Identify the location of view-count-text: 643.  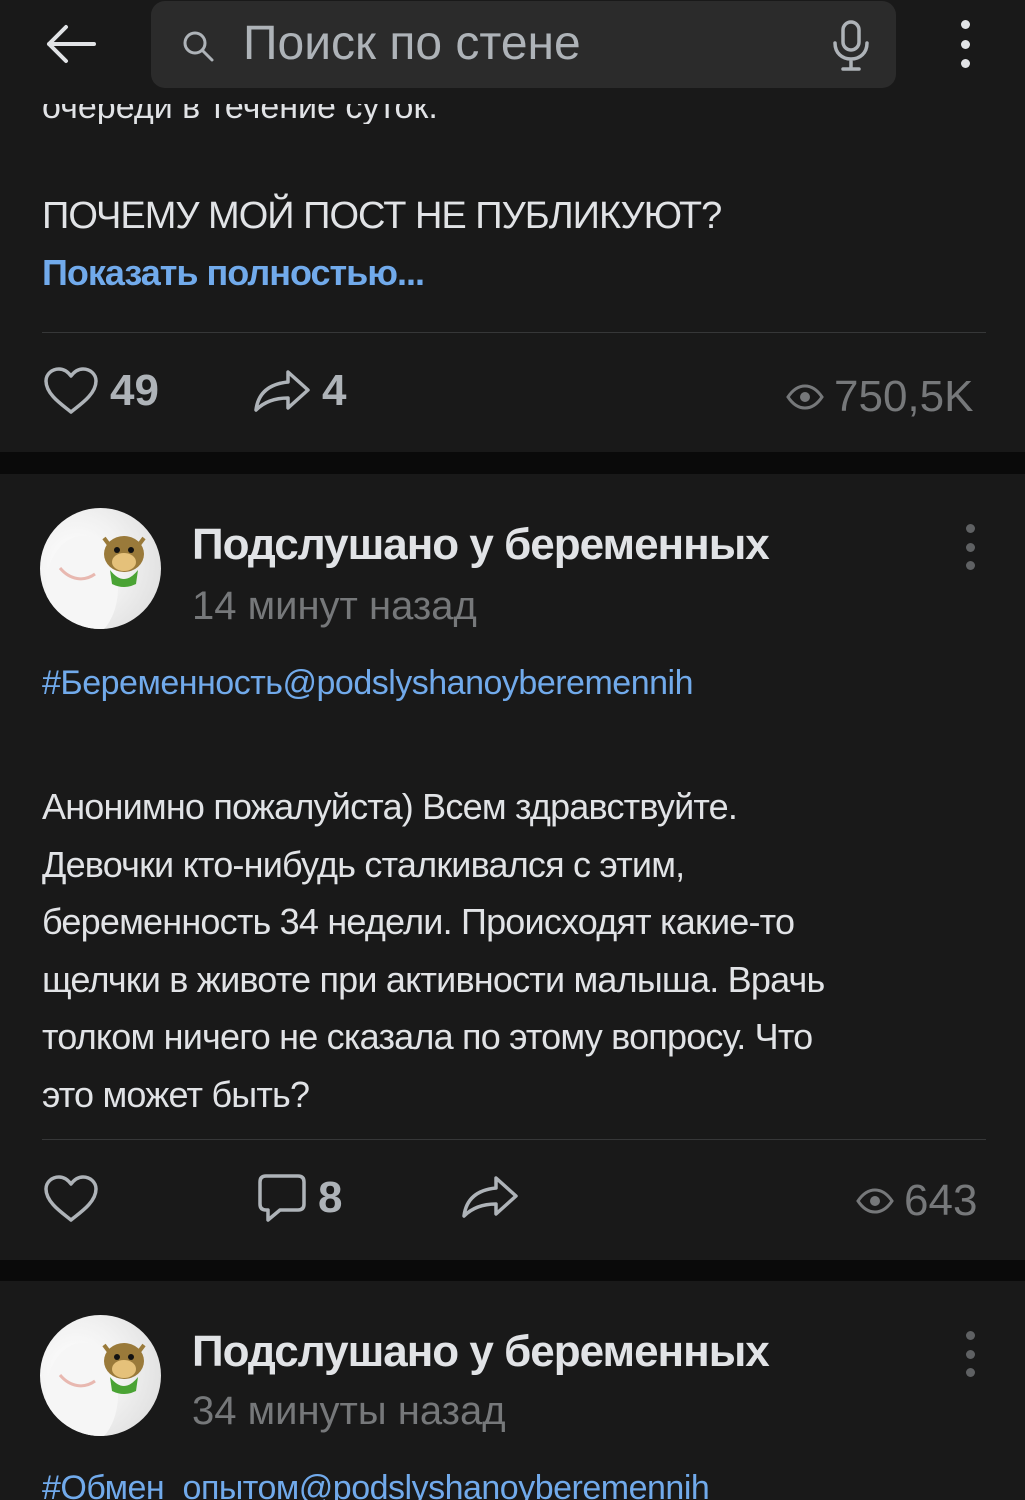
(941, 1200).